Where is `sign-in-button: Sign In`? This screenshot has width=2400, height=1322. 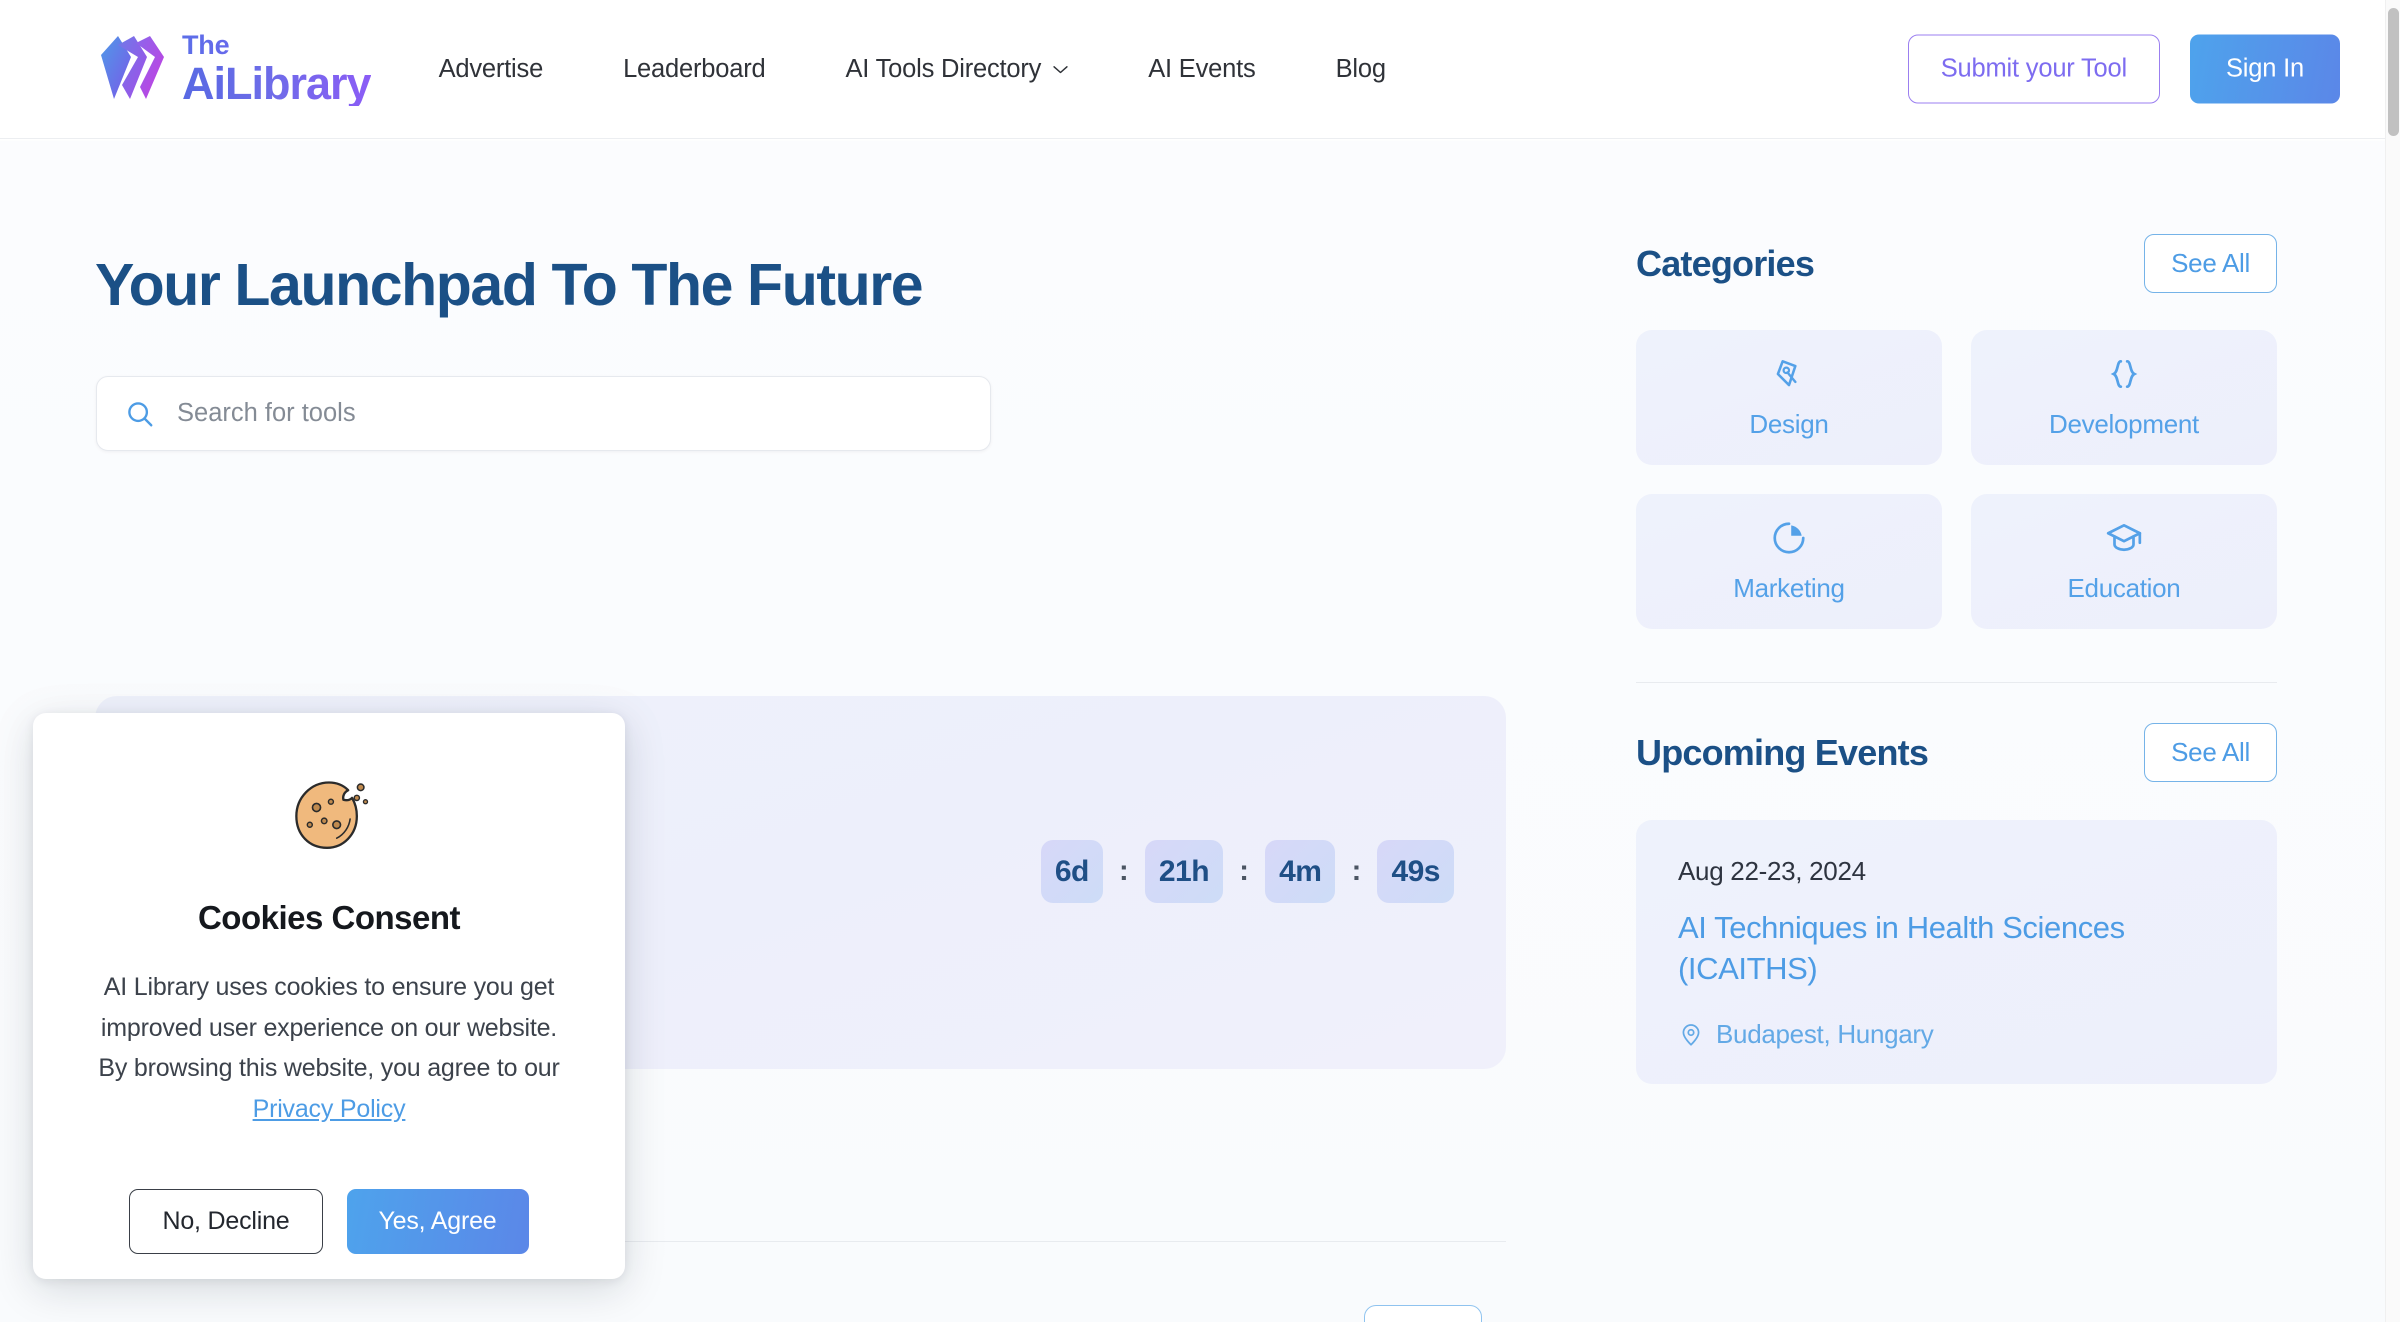 sign-in-button: Sign In is located at coordinates (2265, 69).